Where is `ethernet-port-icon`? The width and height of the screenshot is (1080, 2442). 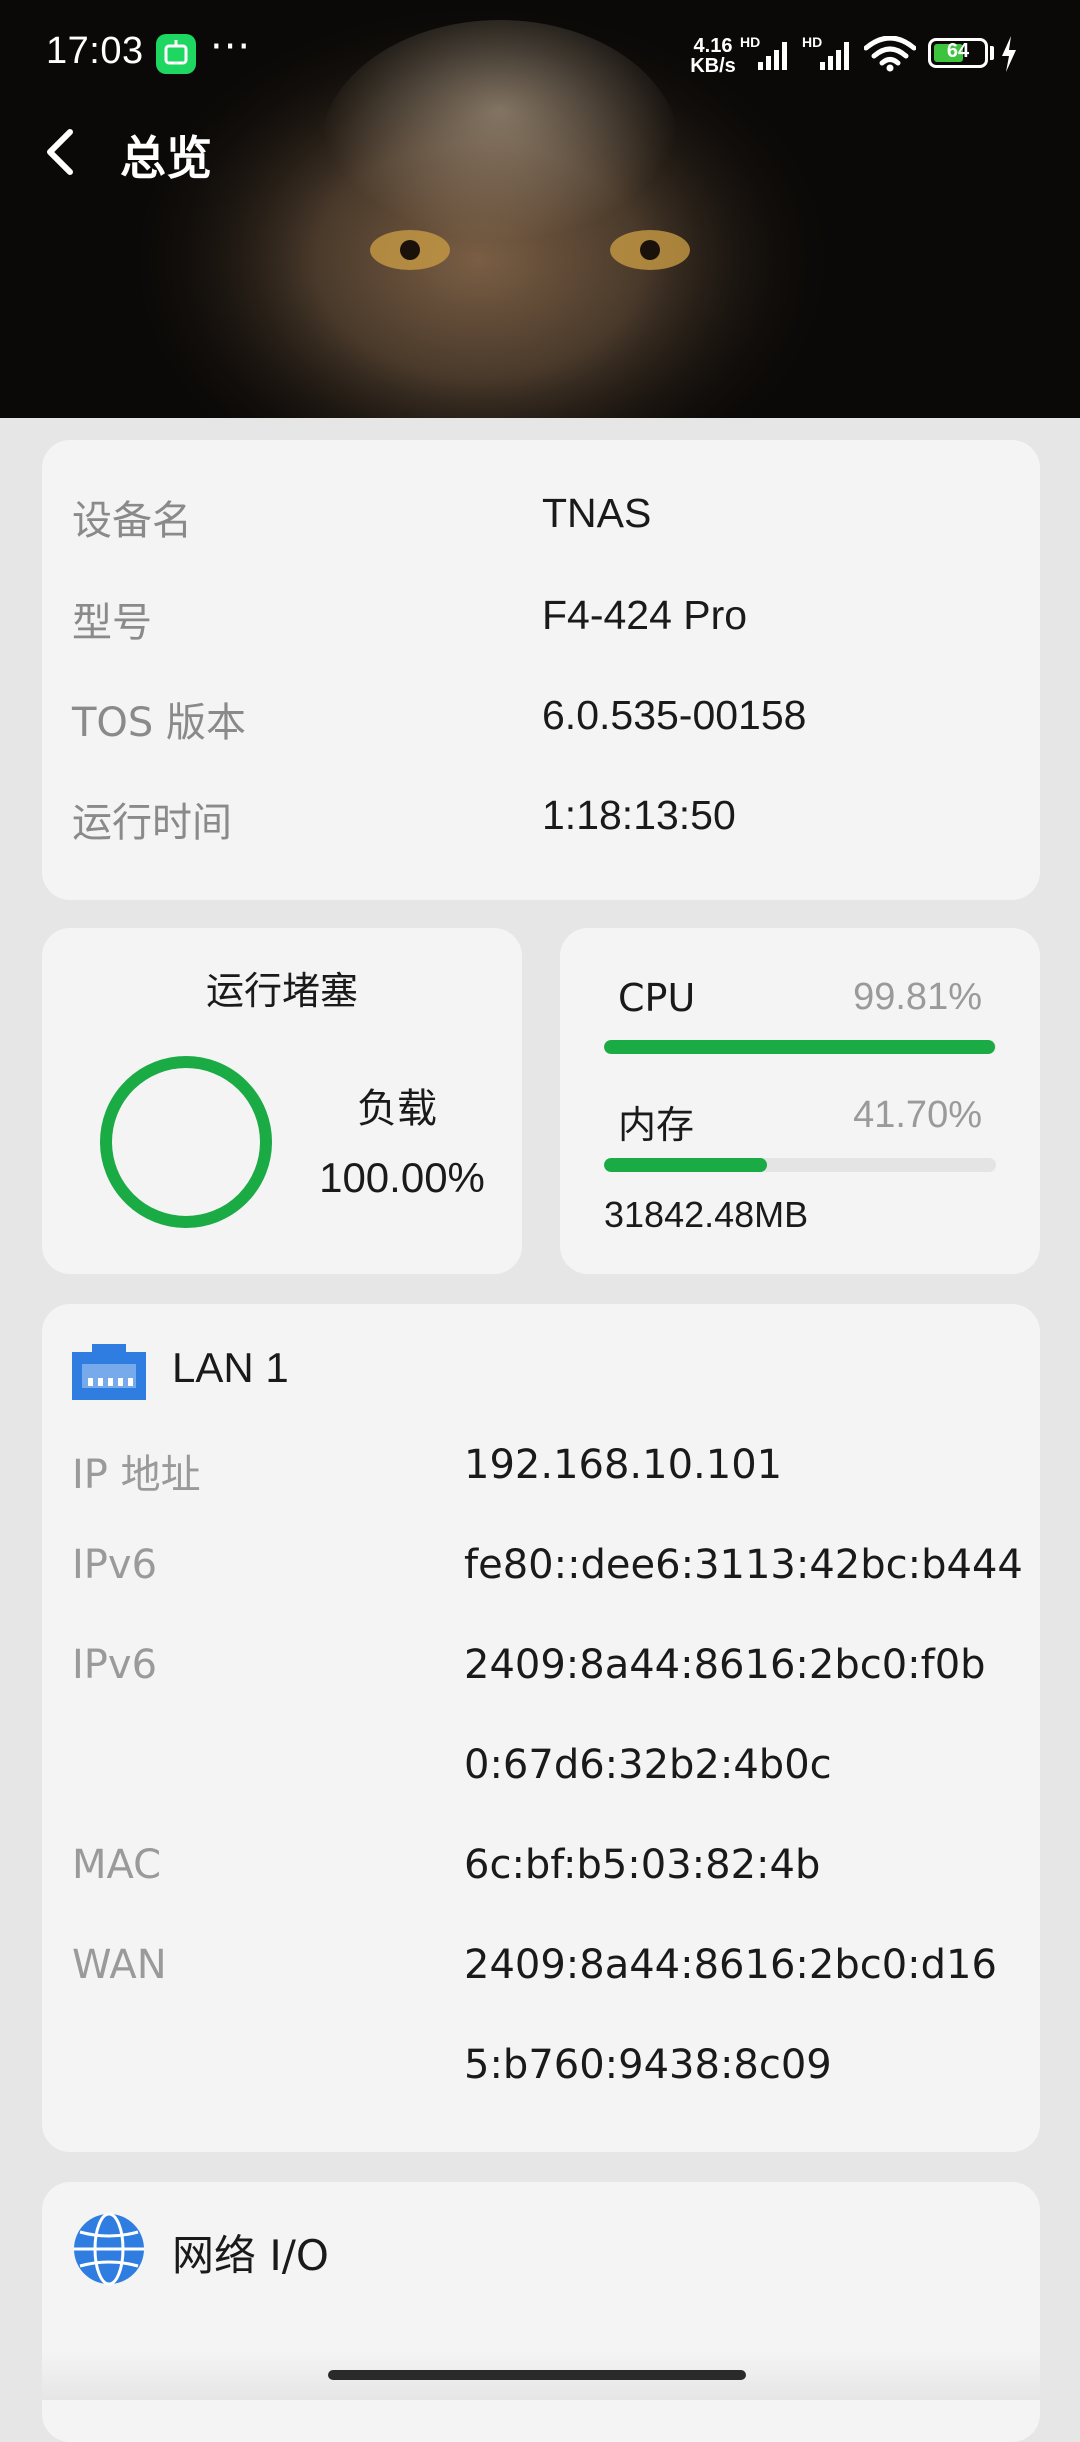 ethernet-port-icon is located at coordinates (109, 1372).